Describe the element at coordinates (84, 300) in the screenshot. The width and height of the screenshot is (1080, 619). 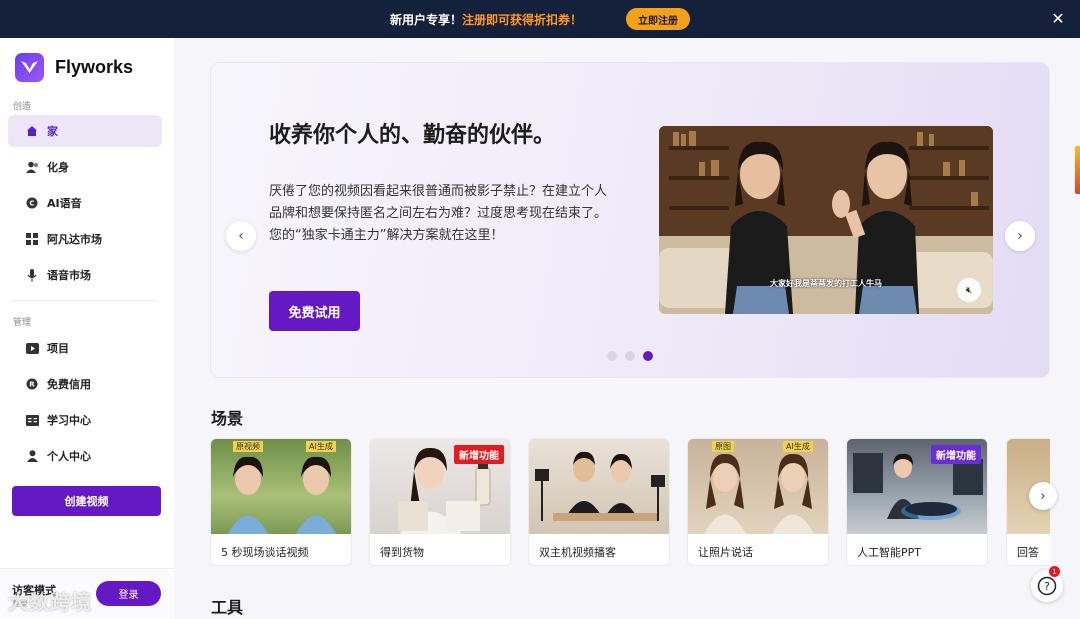
I see `sidebar-divider` at that location.